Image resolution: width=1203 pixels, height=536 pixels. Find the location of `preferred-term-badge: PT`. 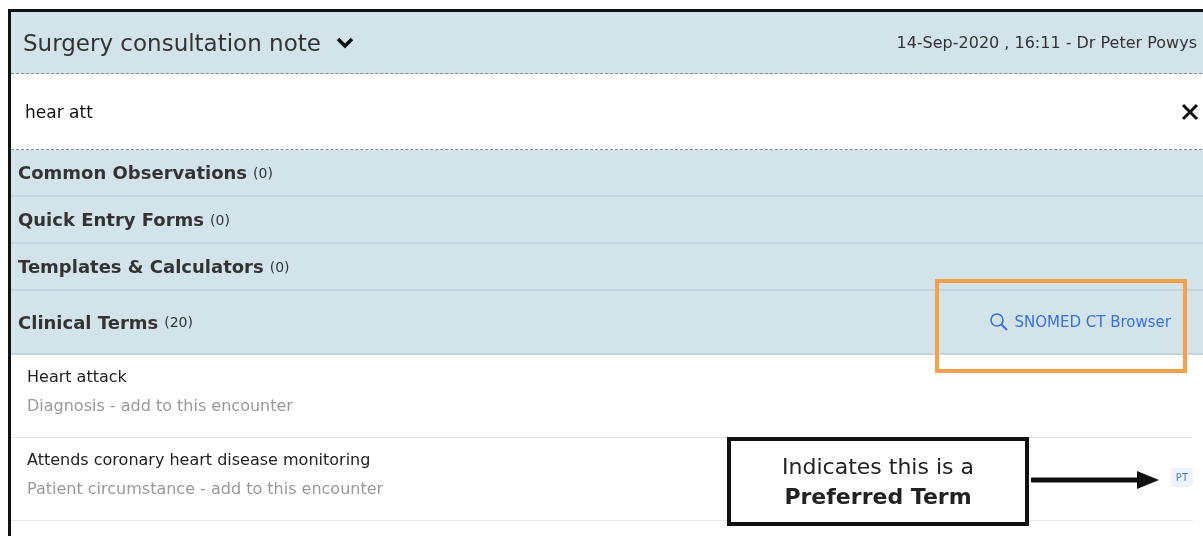

preferred-term-badge: PT is located at coordinates (1181, 477).